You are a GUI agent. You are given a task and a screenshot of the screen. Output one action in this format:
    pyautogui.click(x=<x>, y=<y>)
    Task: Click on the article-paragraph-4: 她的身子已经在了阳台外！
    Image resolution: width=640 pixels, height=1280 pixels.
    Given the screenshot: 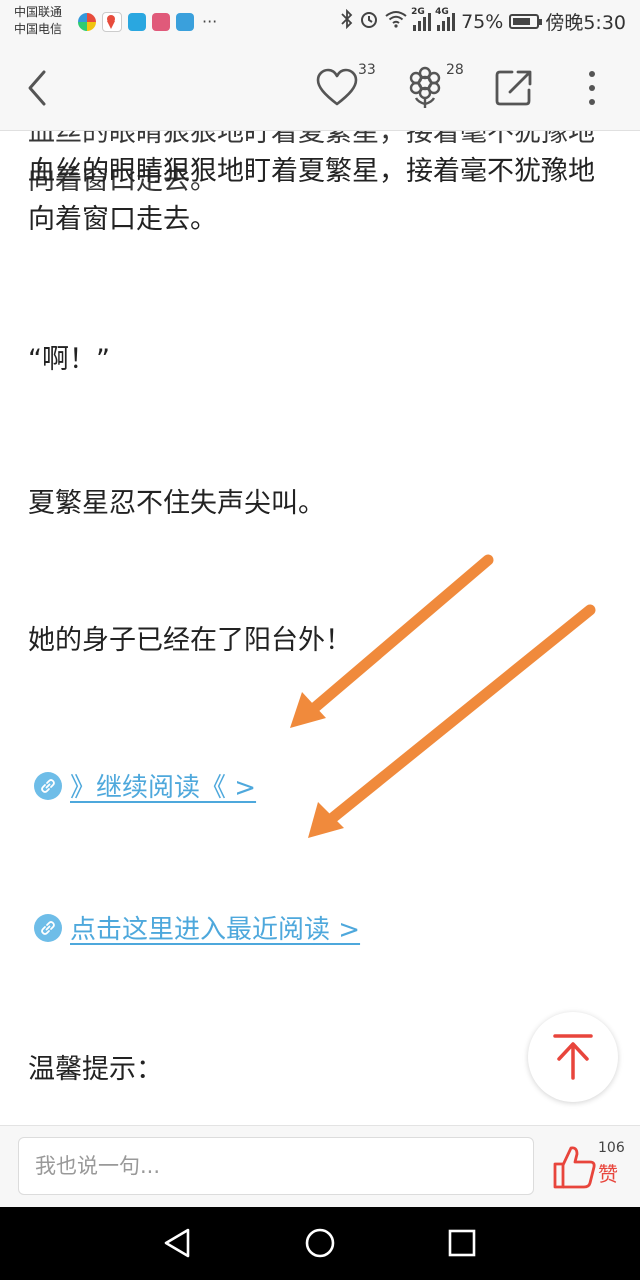 What is the action you would take?
    pyautogui.click(x=190, y=640)
    